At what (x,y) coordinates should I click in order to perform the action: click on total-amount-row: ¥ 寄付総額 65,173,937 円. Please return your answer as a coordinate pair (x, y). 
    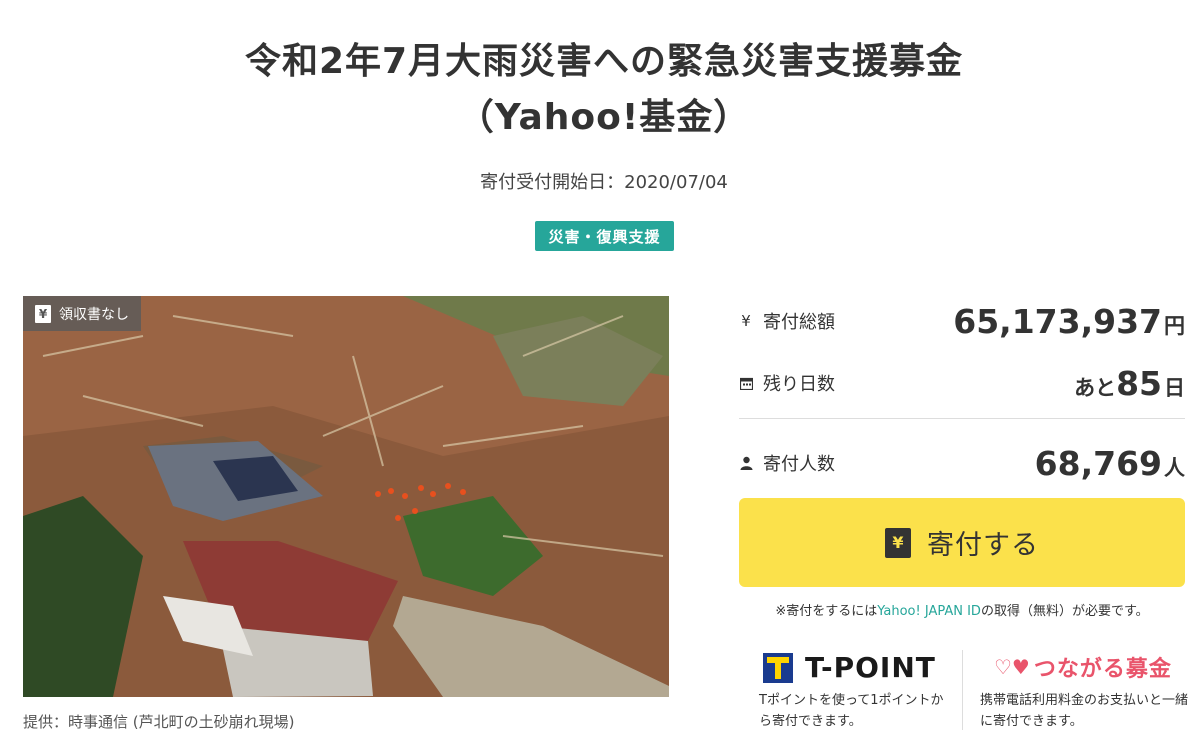
    Looking at the image, I should click on (962, 321).